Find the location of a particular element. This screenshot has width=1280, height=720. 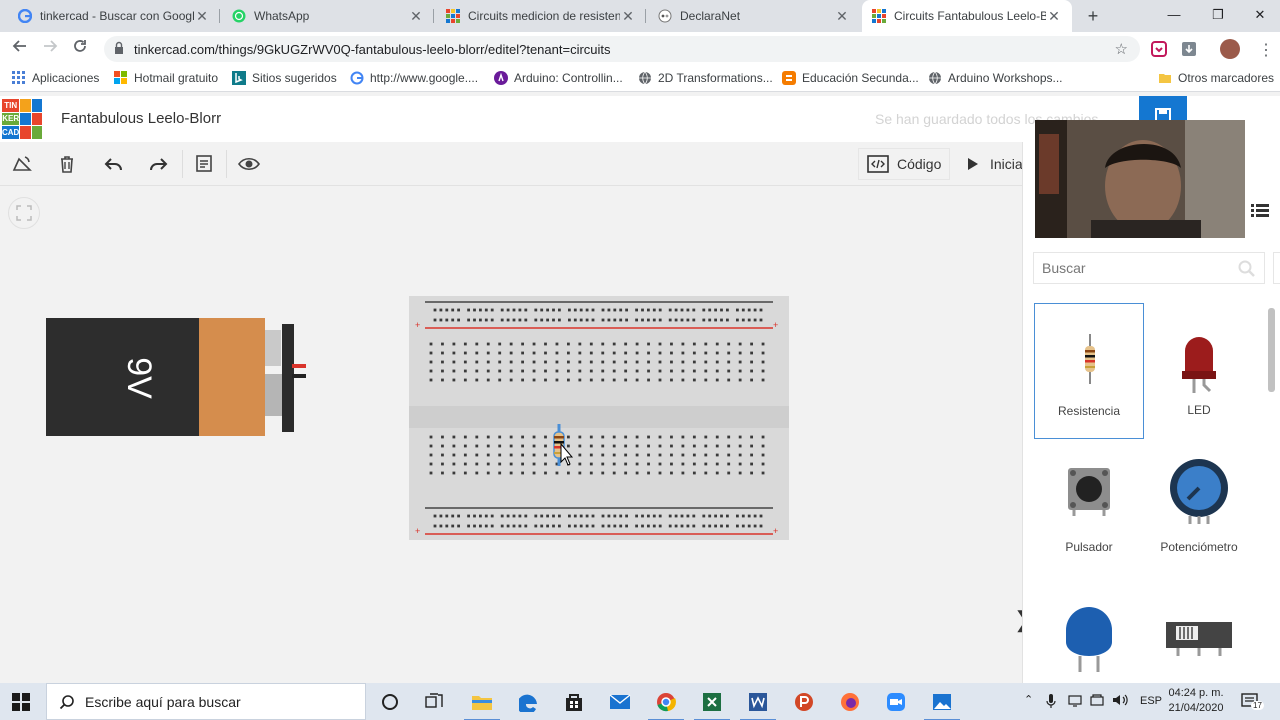

minimize-button: — is located at coordinates (1174, 15).